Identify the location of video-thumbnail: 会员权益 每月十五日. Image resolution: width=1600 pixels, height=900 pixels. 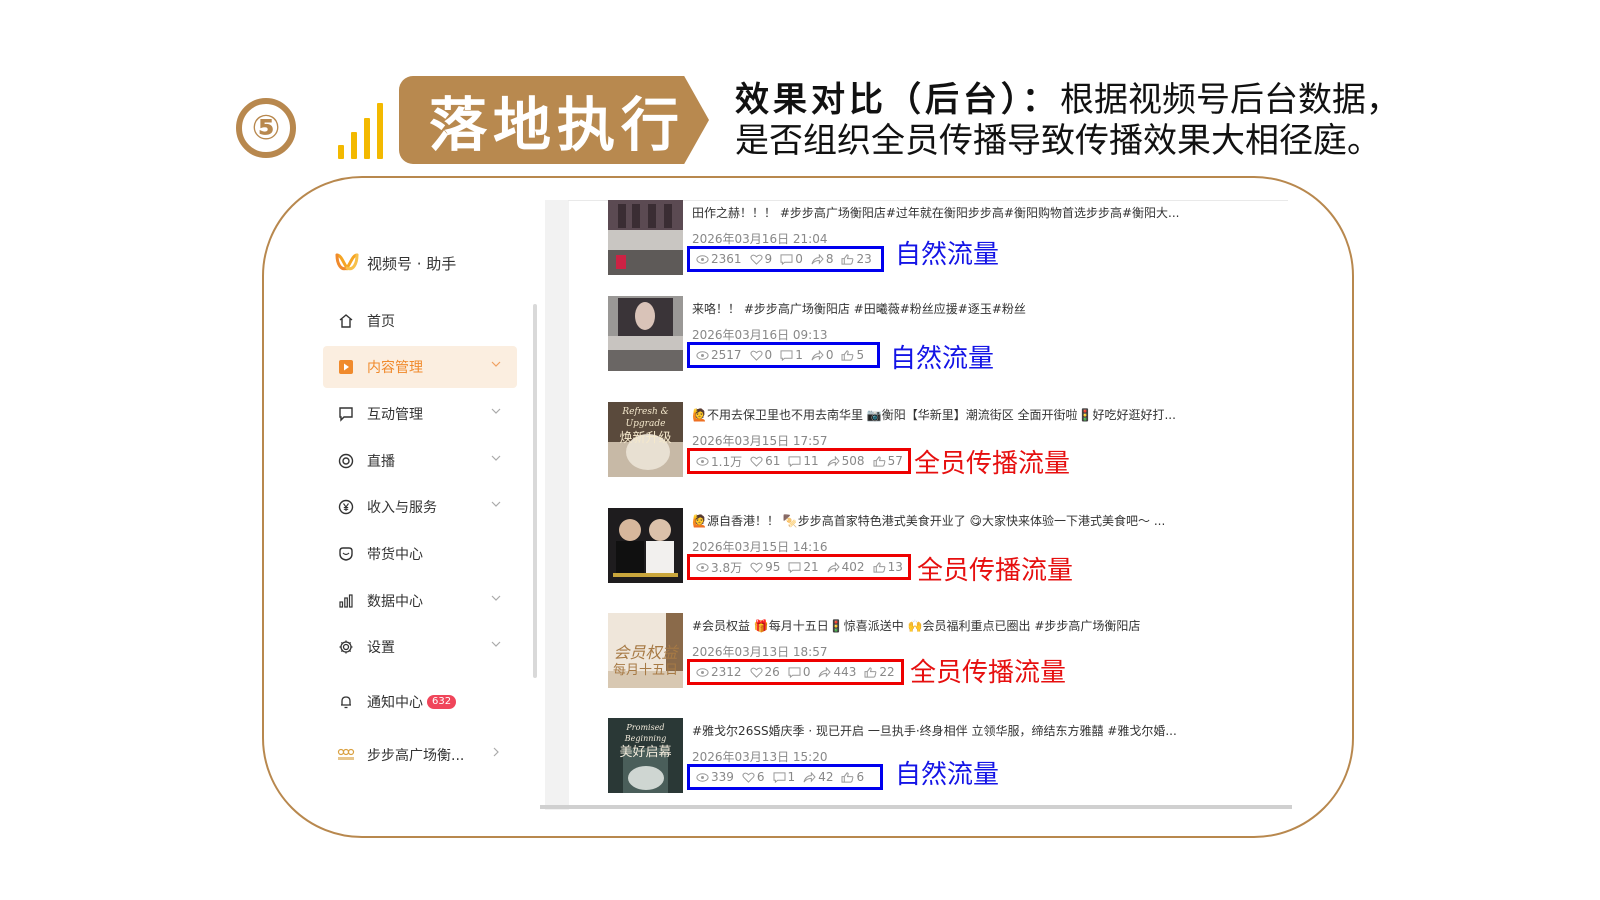
(645, 650).